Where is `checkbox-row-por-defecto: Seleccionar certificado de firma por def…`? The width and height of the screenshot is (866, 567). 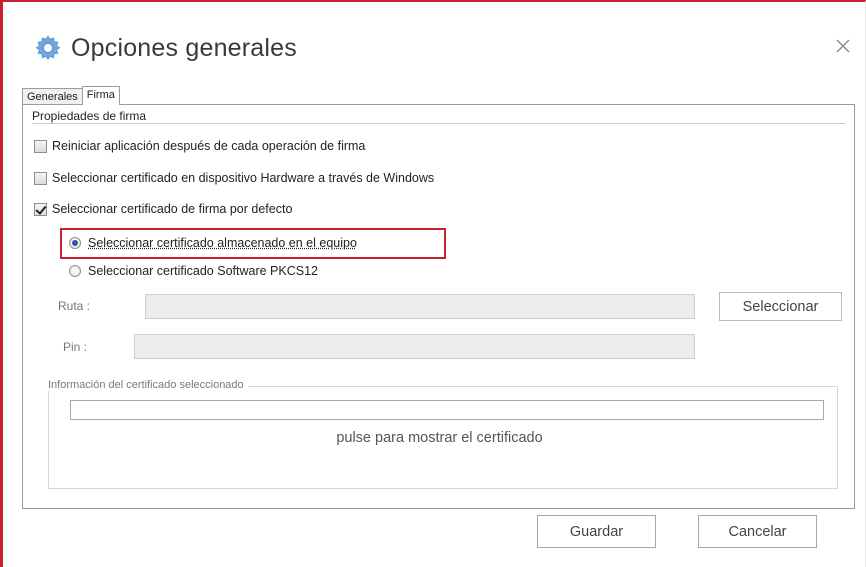
checkbox-row-por-defecto: Seleccionar certificado de firma por def… is located at coordinates (163, 209).